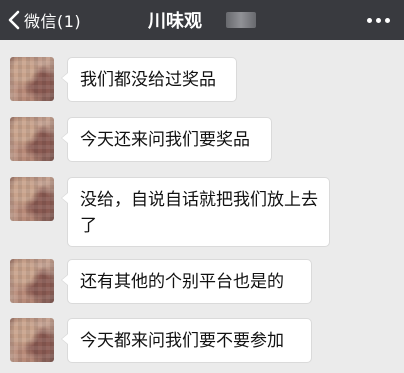 Image resolution: width=404 pixels, height=373 pixels. I want to click on back-button: 微信(1), so click(44, 20).